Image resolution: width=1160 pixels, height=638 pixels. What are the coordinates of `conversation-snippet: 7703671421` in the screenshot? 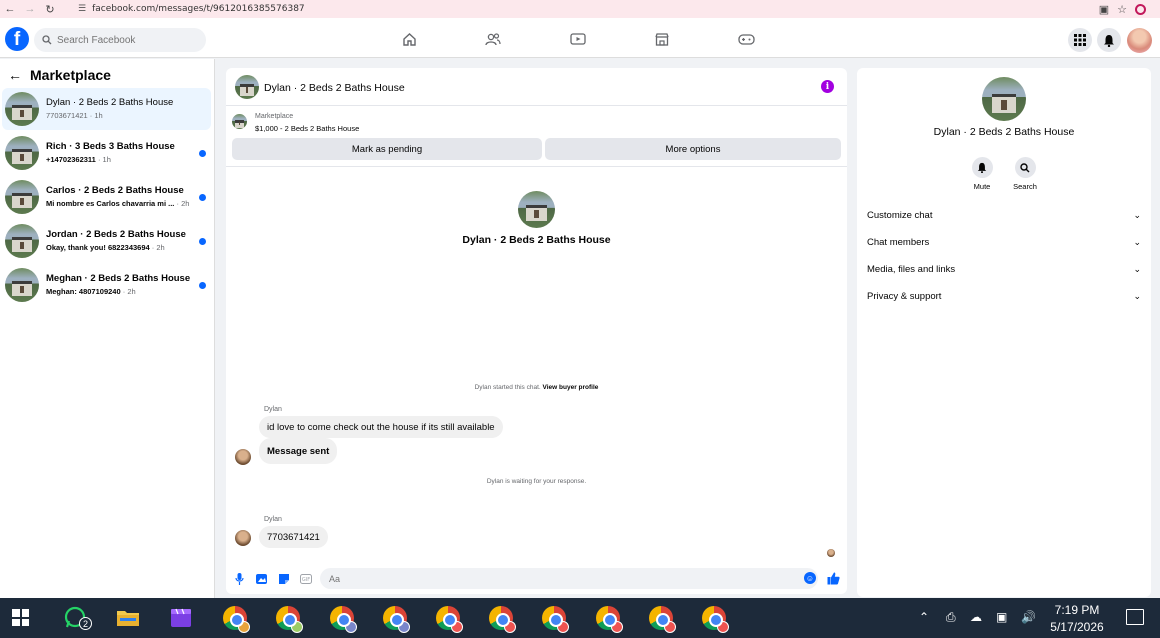 It's located at (67, 115).